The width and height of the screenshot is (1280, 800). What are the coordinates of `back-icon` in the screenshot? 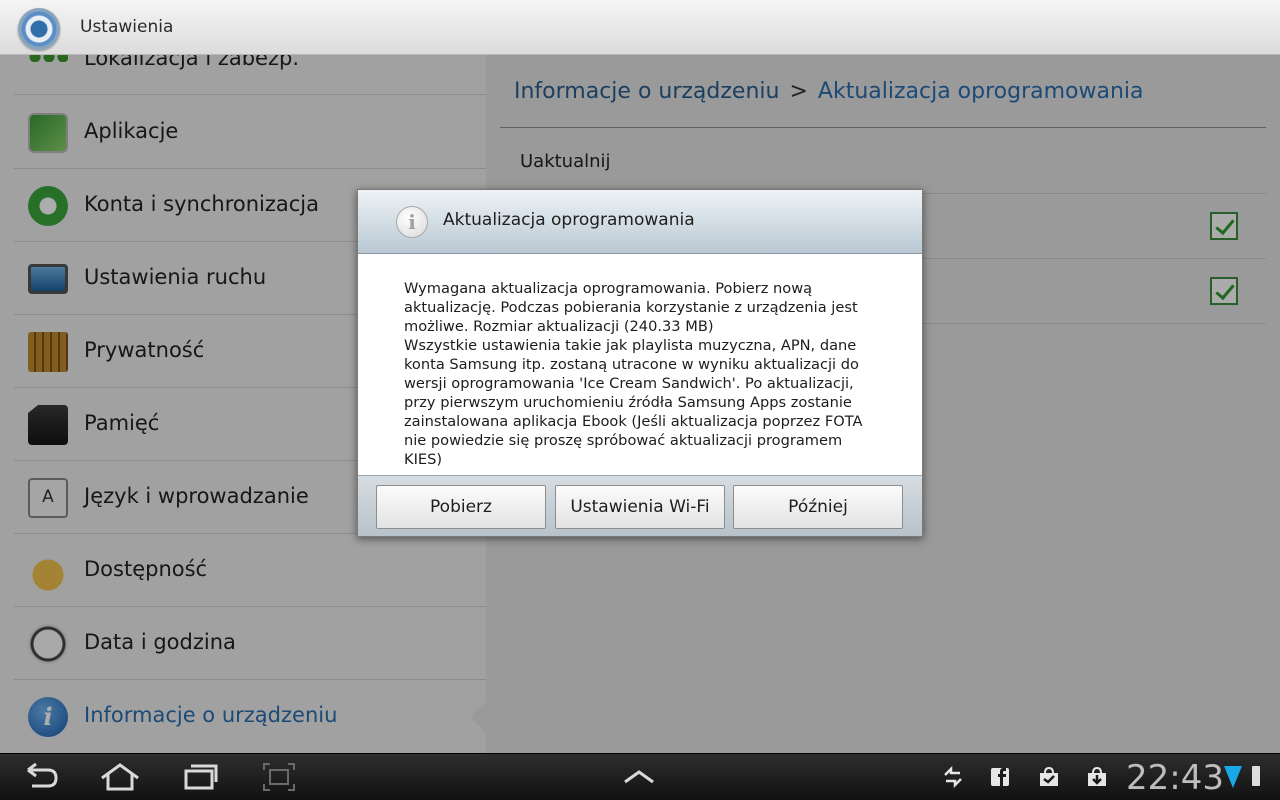 It's located at (41, 780).